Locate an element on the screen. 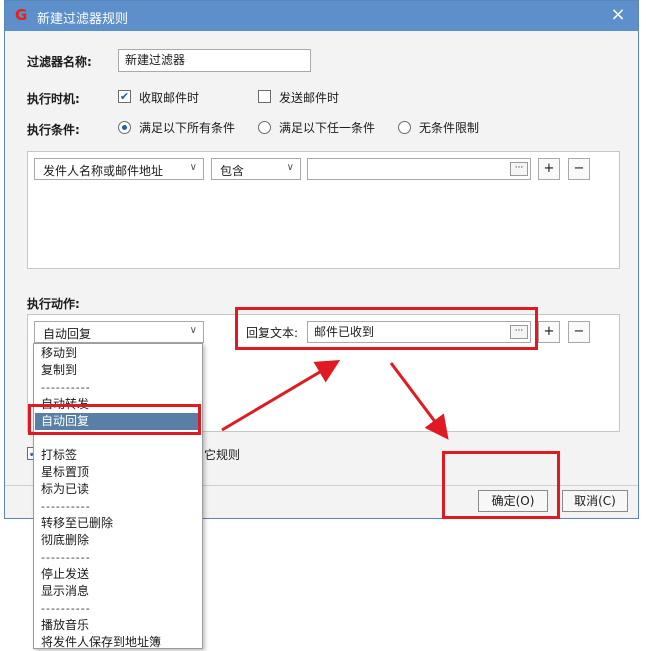  arrow-to-ok-button is located at coordinates (419, 401).